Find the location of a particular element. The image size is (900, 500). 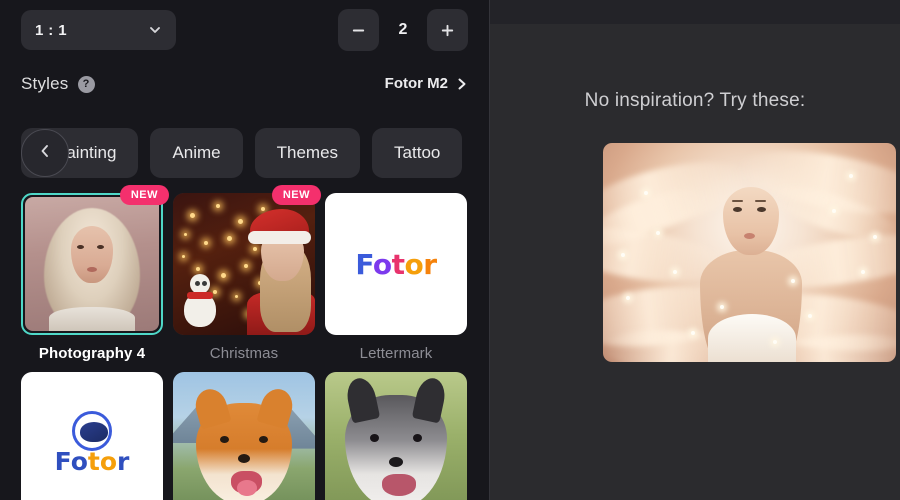

styles-label-group: Styles ? is located at coordinates (58, 84).